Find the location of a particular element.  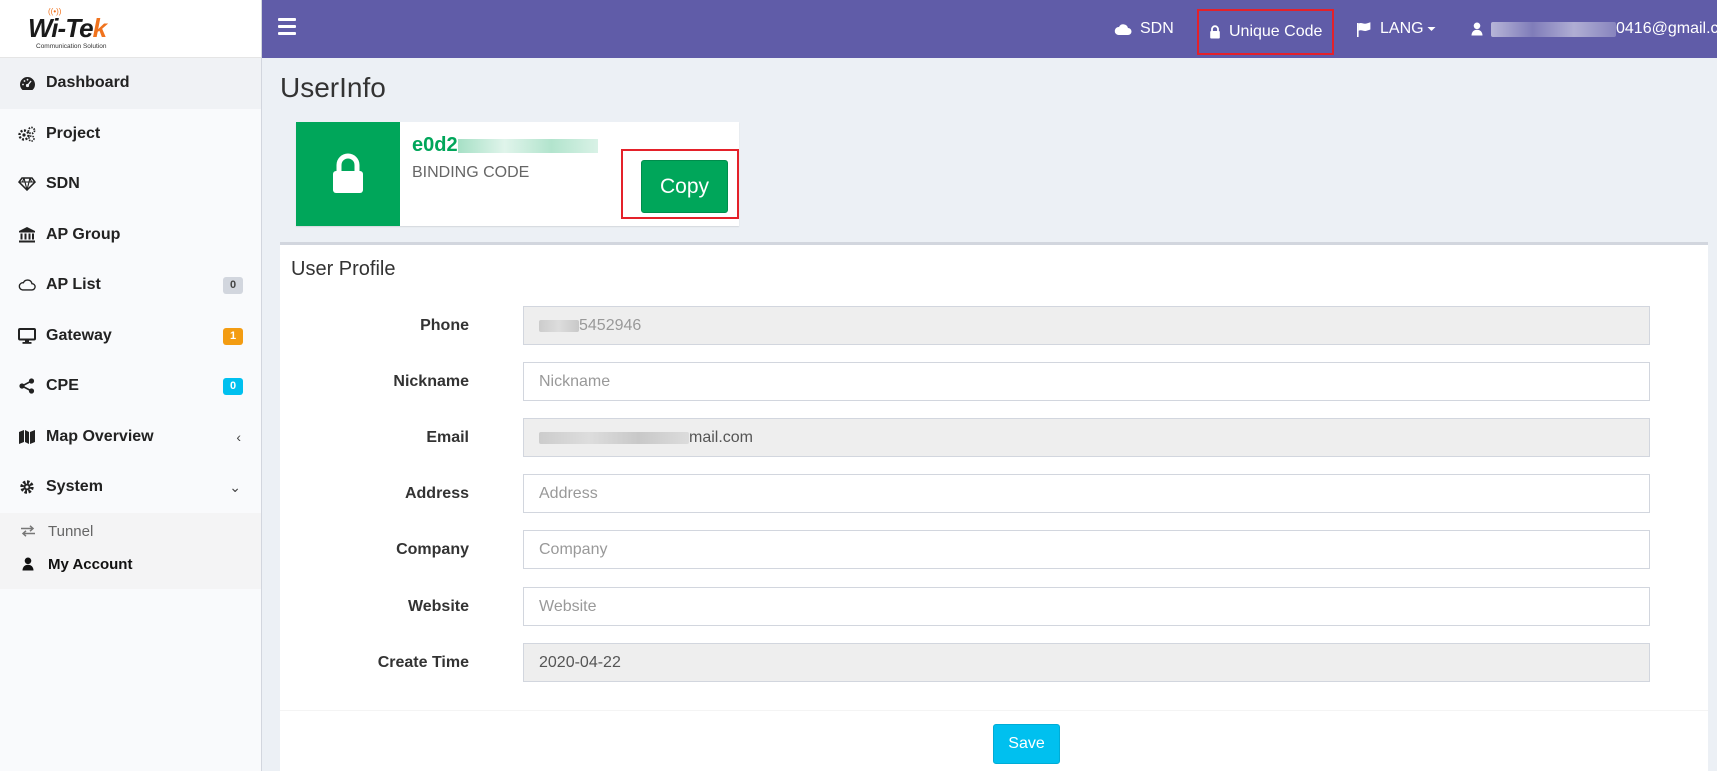

logo: ((•)) Wi-Tek Communication Solution is located at coordinates (130, 29).